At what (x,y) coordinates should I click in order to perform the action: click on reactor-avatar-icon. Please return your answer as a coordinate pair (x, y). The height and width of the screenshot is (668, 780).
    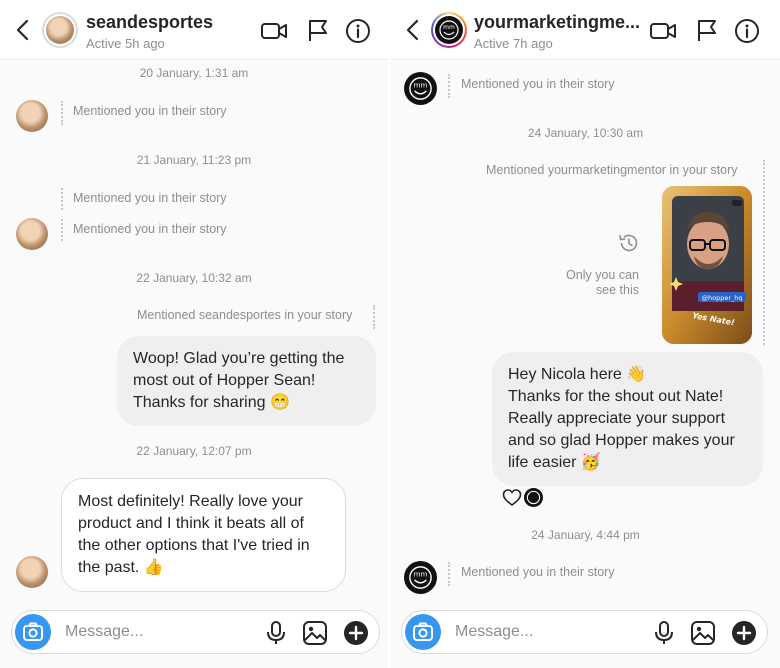
    Looking at the image, I should click on (533, 497).